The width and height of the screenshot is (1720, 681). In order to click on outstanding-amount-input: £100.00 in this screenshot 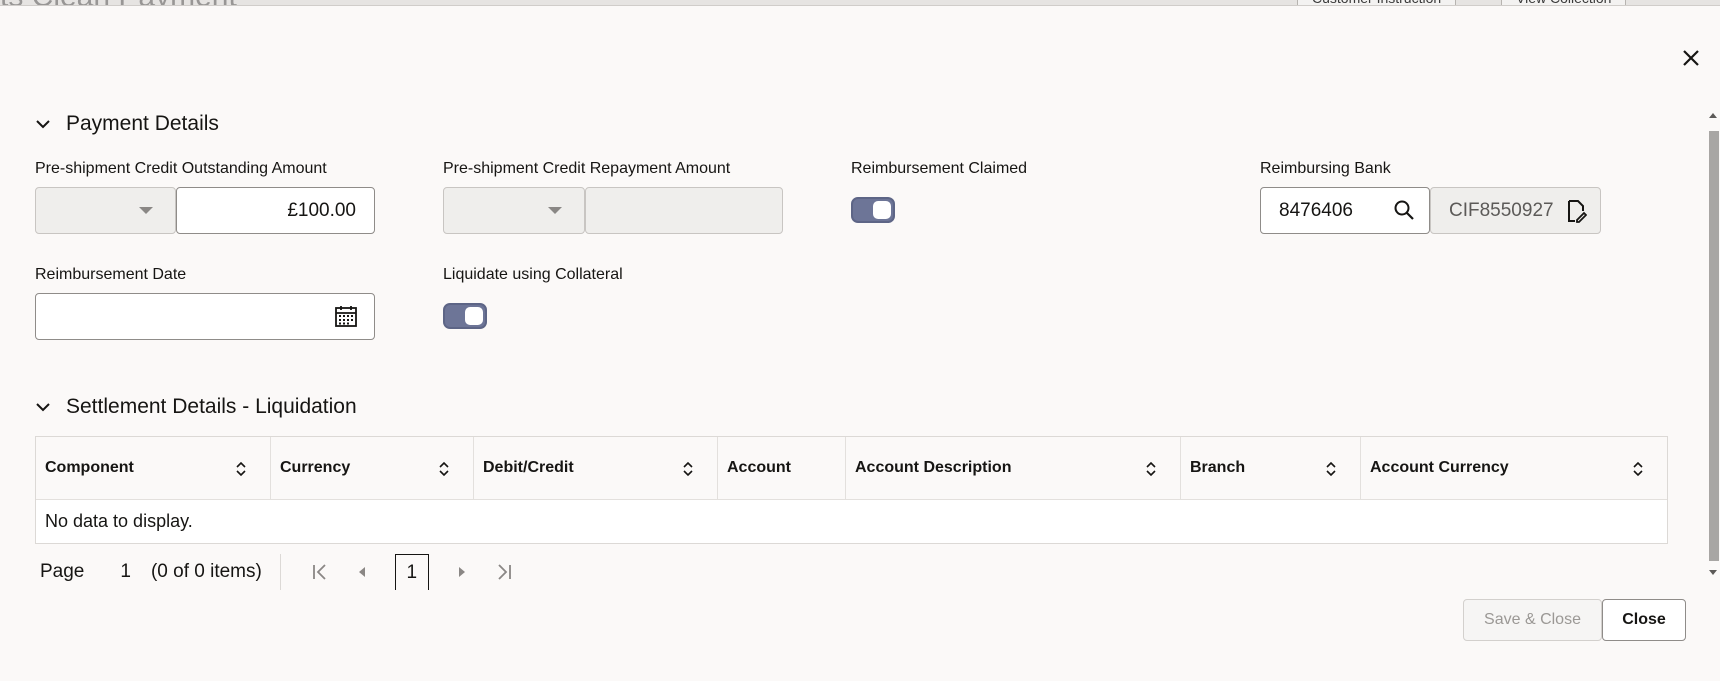, I will do `click(275, 210)`.